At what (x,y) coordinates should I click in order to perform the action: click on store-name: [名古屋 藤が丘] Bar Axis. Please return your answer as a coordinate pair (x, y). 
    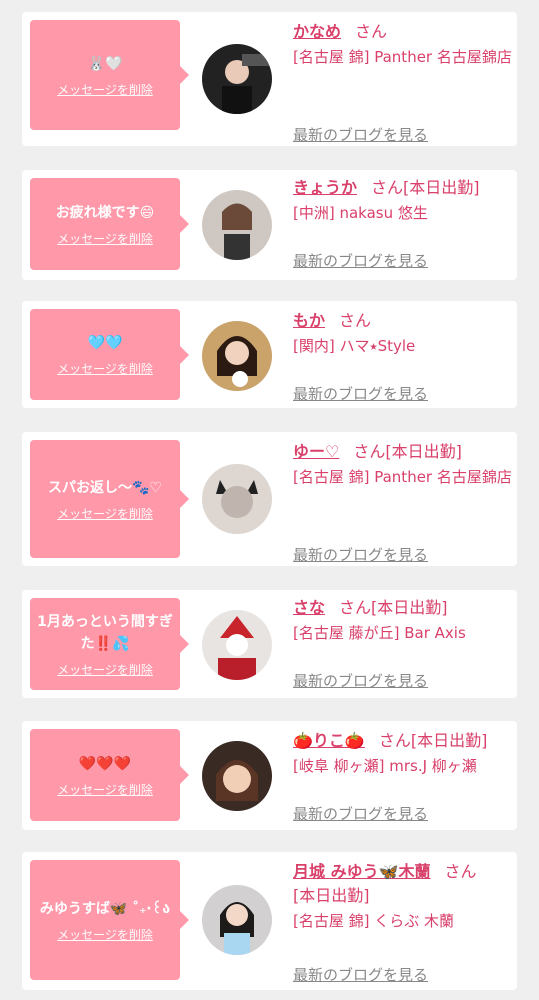
    Looking at the image, I should click on (379, 633).